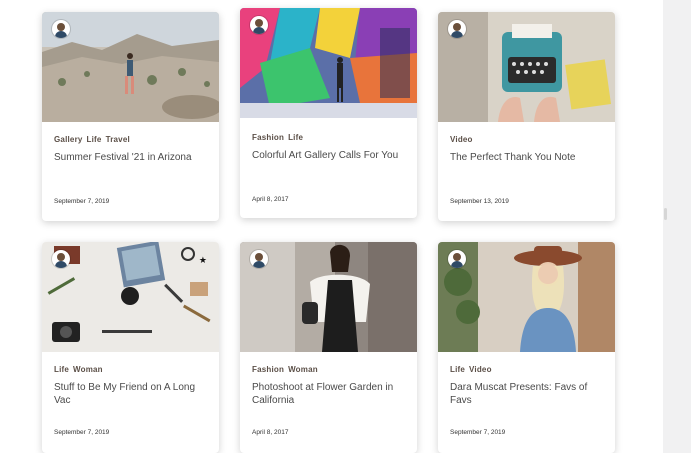  I want to click on post-tags: Gallery Life Travel, so click(94, 139).